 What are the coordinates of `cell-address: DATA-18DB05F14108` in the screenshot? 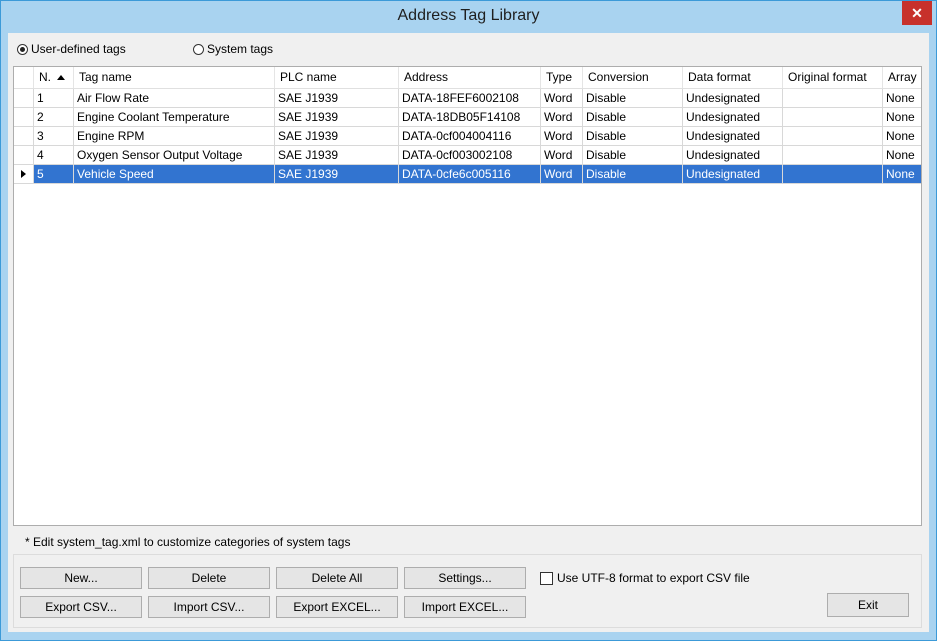 It's located at (470, 117).